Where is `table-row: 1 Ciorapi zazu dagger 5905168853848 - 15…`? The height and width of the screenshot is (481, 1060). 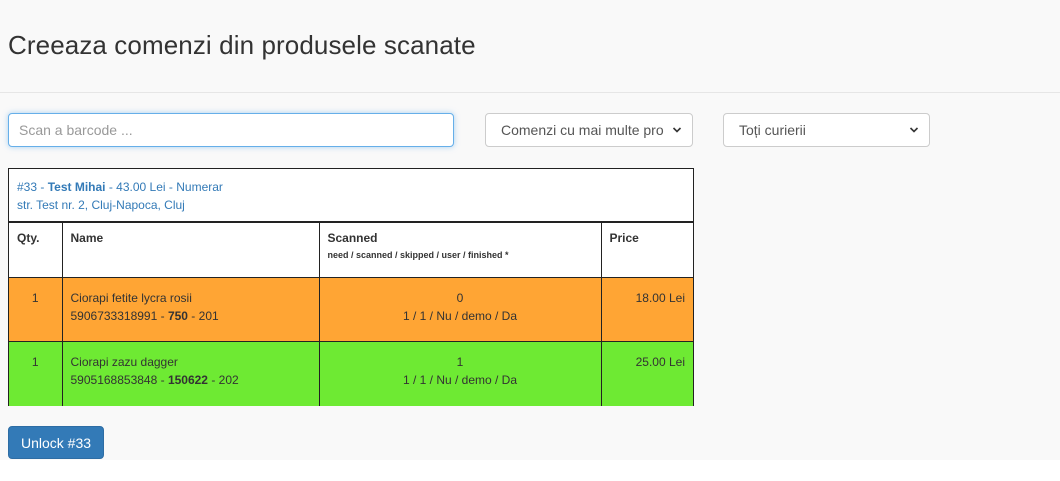
table-row: 1 Ciorapi zazu dagger 5905168853848 - 15… is located at coordinates (351, 373).